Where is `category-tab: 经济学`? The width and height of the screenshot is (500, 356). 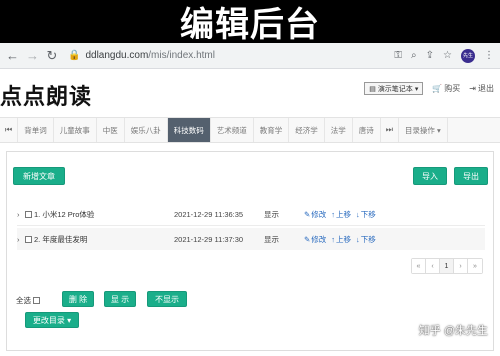
category-tab: 经济学 is located at coordinates (307, 130).